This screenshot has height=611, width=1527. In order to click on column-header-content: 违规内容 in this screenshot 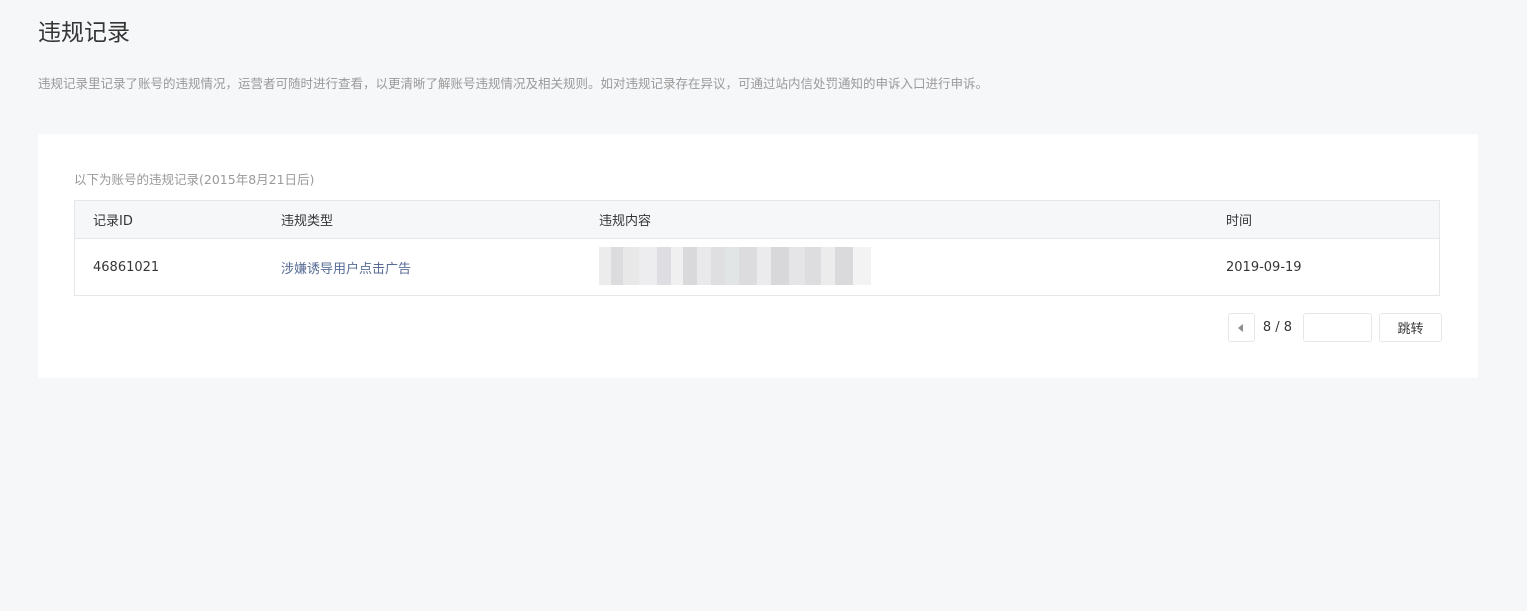, I will do `click(625, 221)`.